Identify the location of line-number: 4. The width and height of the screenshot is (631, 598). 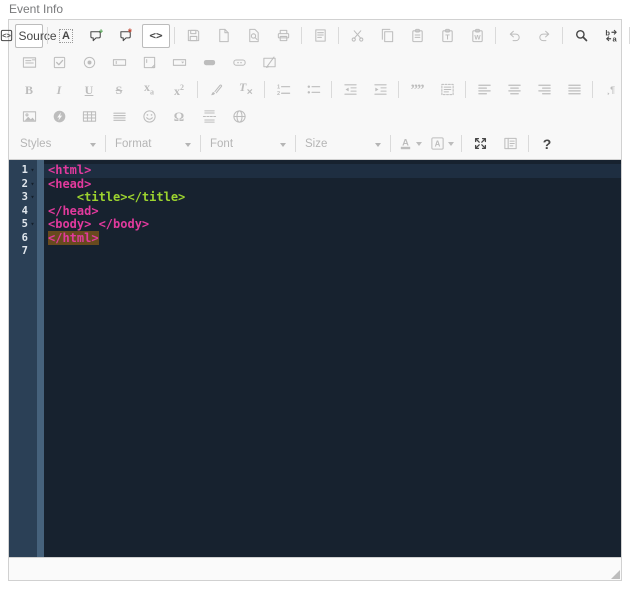
(23, 212).